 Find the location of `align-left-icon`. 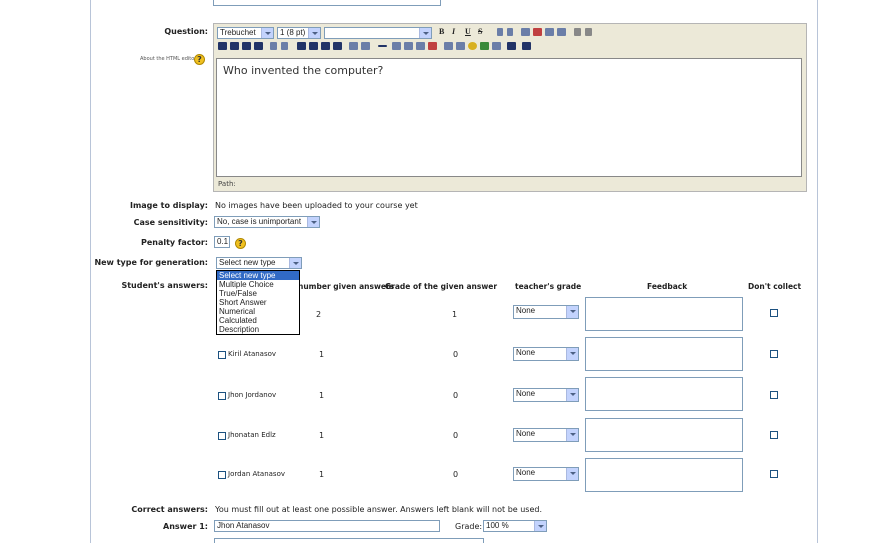

align-left-icon is located at coordinates (222, 46).